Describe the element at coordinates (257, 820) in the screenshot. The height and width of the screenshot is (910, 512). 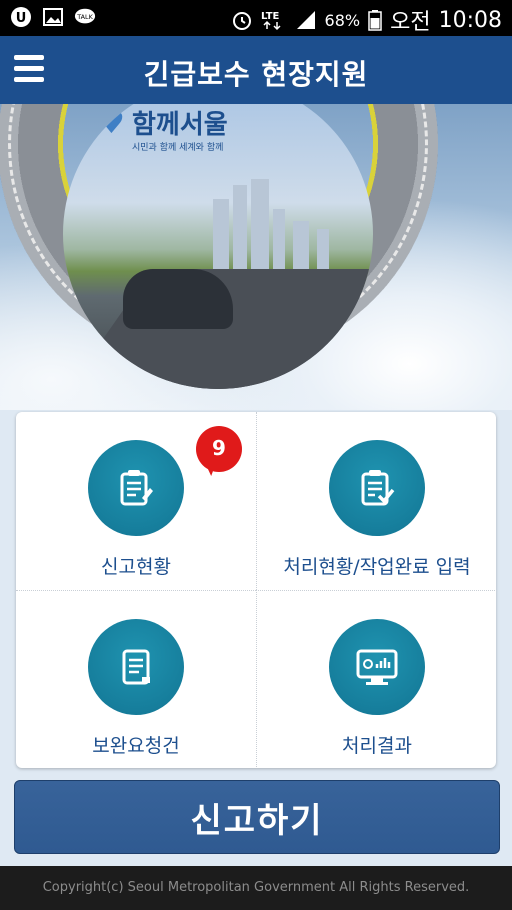
I see `report-button-label: 신고하기` at that location.